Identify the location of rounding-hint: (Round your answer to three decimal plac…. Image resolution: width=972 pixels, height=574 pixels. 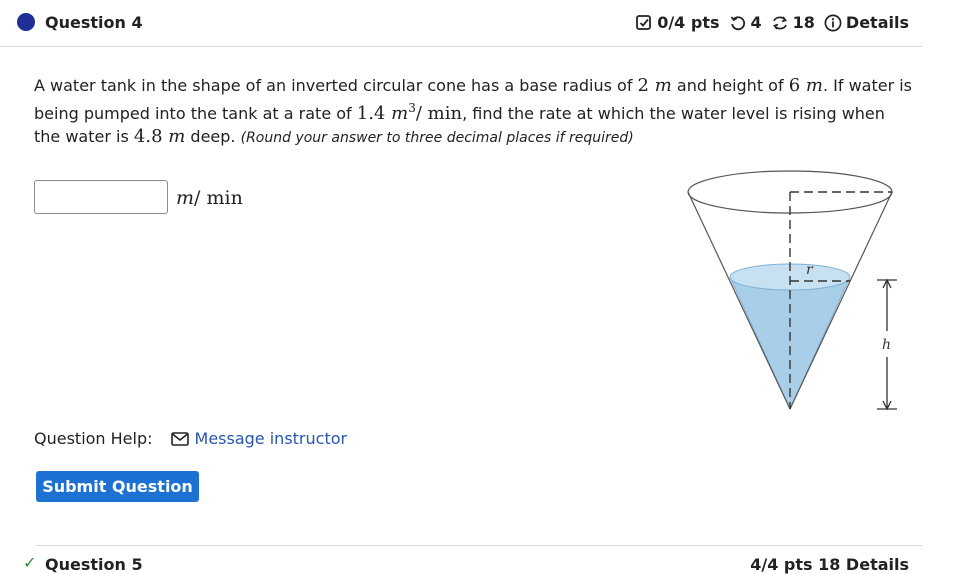
(437, 138).